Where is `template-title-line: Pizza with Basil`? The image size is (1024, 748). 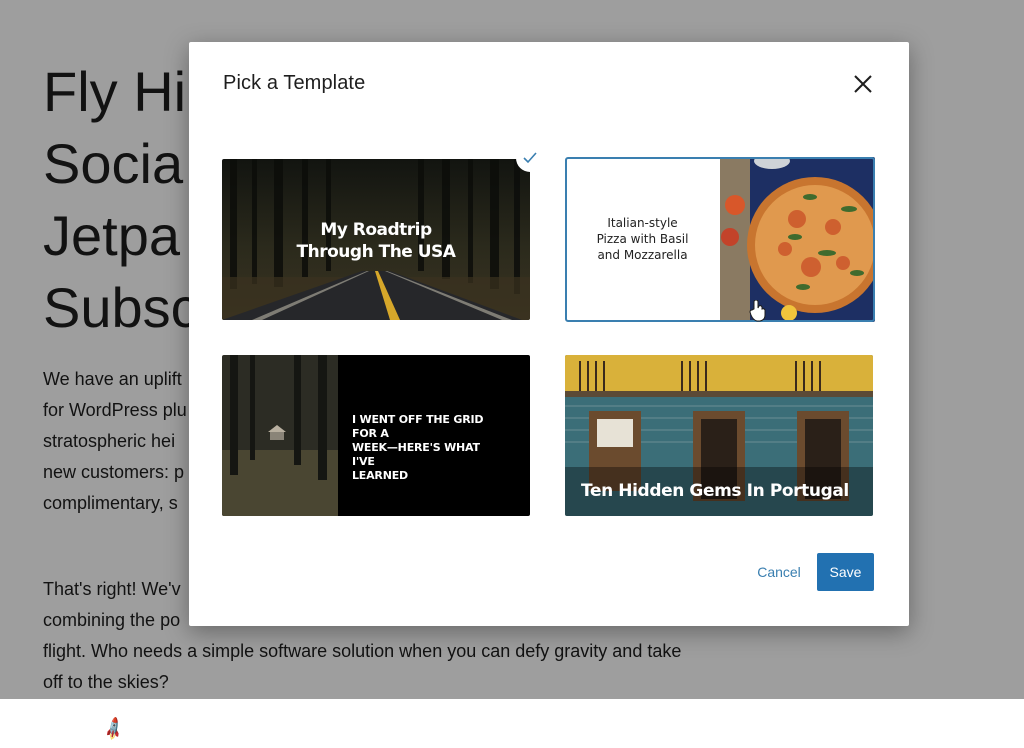 template-title-line: Pizza with Basil is located at coordinates (642, 239).